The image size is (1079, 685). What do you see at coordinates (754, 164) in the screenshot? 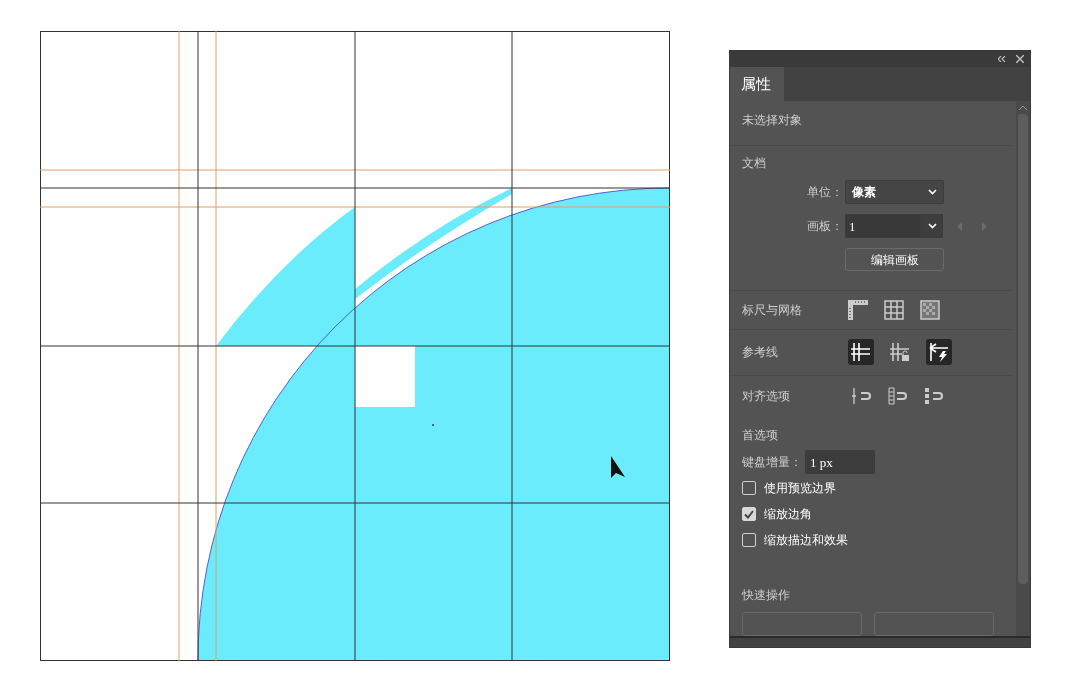
I see `section-heading: 文档` at bounding box center [754, 164].